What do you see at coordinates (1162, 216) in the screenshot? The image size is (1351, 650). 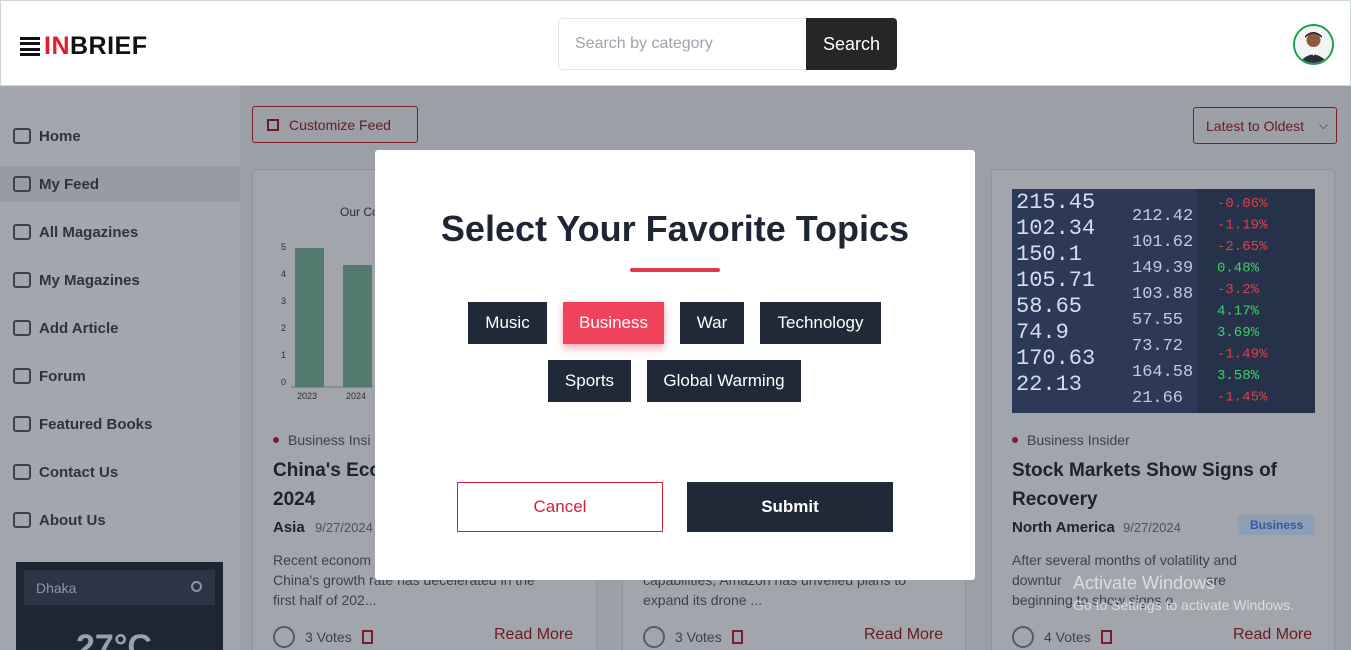 I see `ticker-price: 212.42` at bounding box center [1162, 216].